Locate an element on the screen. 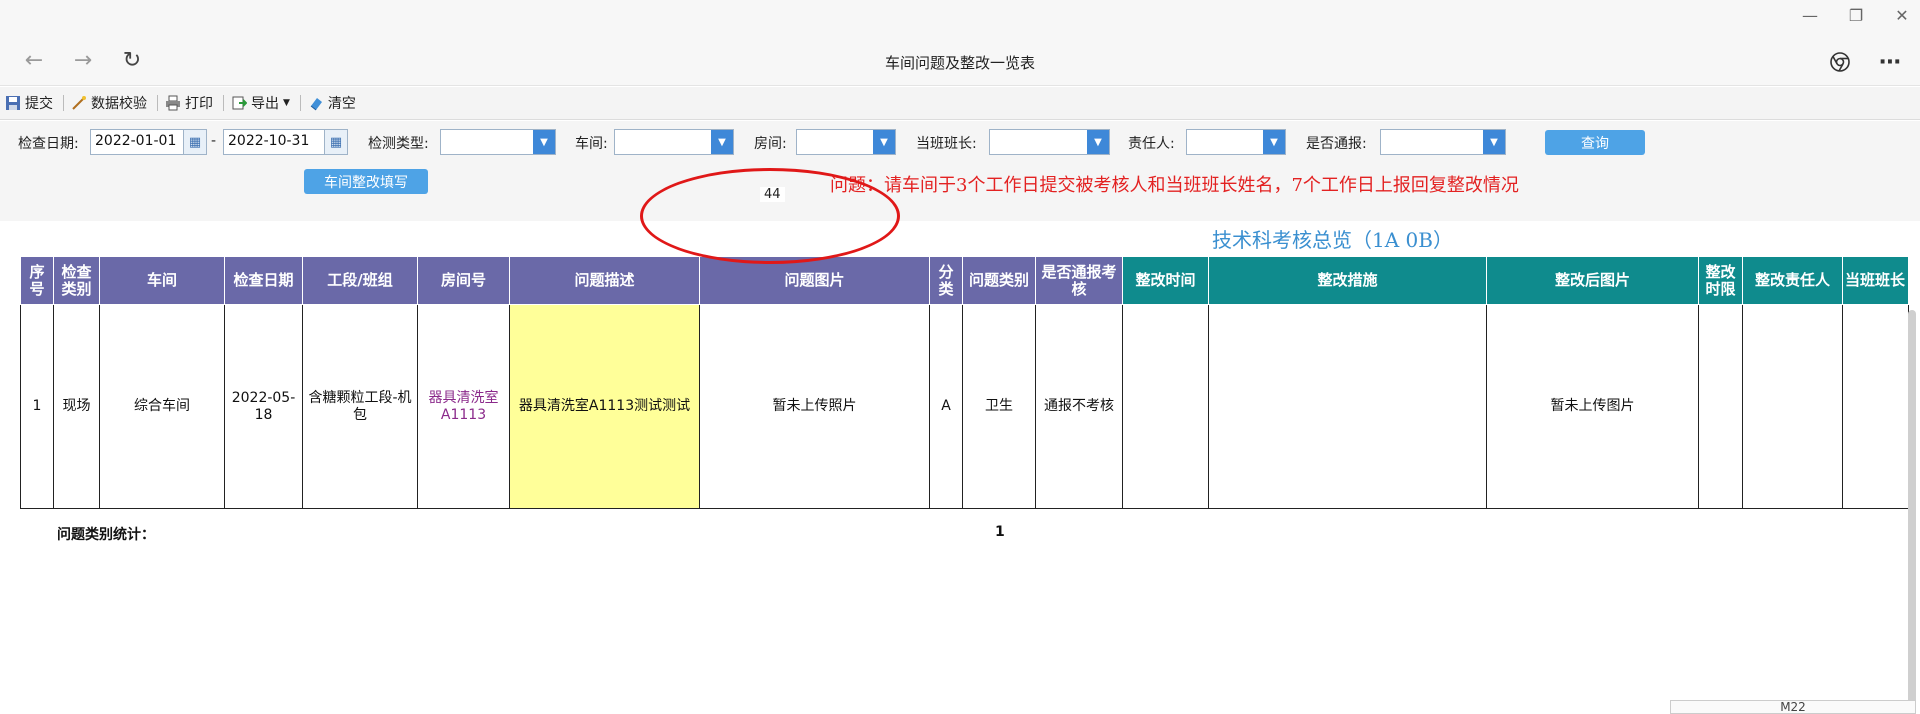 The image size is (1920, 714). cell-workshop: 综合车间 is located at coordinates (162, 406).